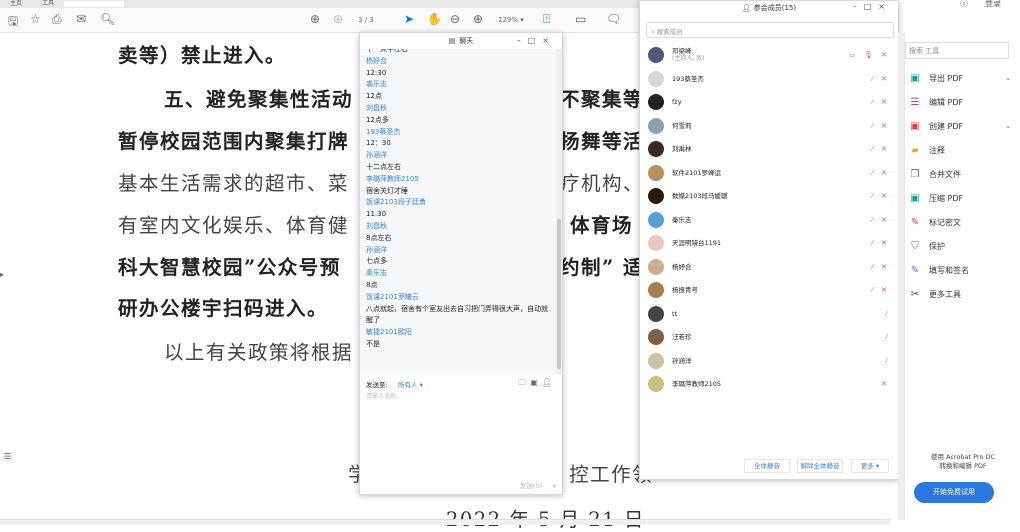 The image size is (1020, 532). What do you see at coordinates (546, 19) in the screenshot?
I see `fit-page-icon: ⍐` at bounding box center [546, 19].